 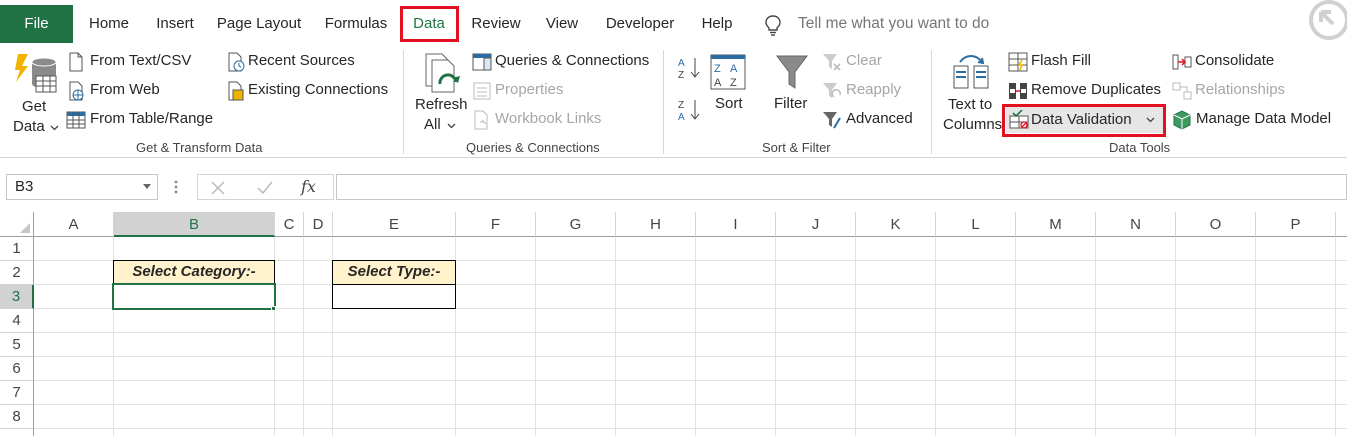 What do you see at coordinates (74, 224) in the screenshot?
I see `column-header-a: A` at bounding box center [74, 224].